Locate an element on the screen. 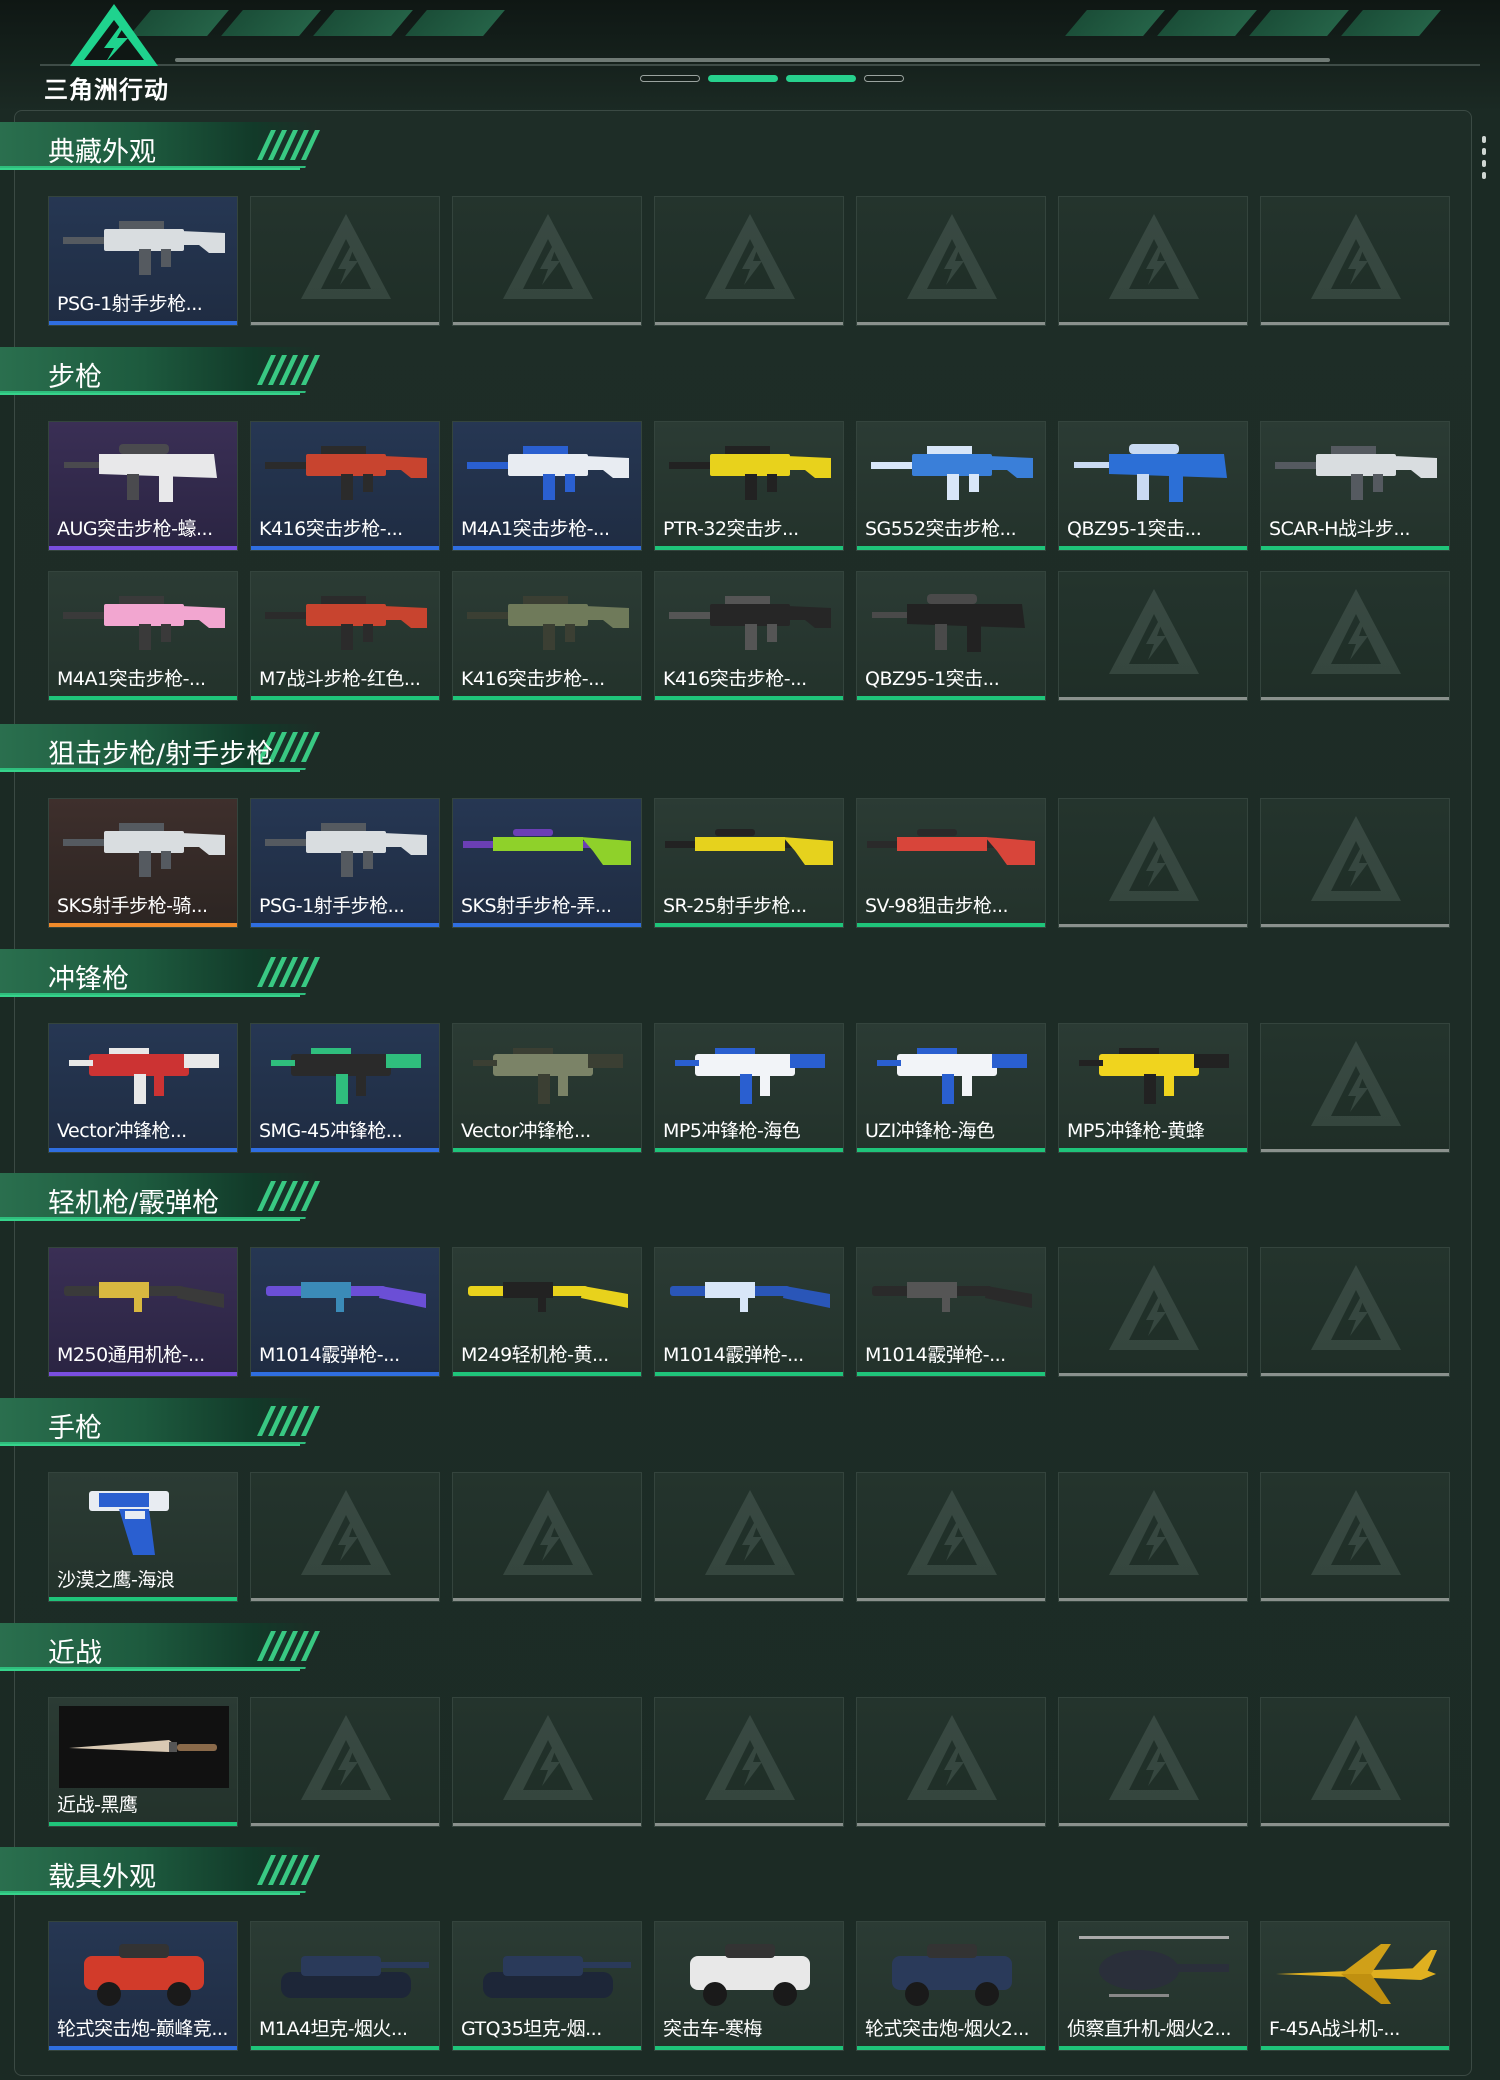 The height and width of the screenshot is (2080, 1500). jet-icon is located at coordinates (1356, 1974).